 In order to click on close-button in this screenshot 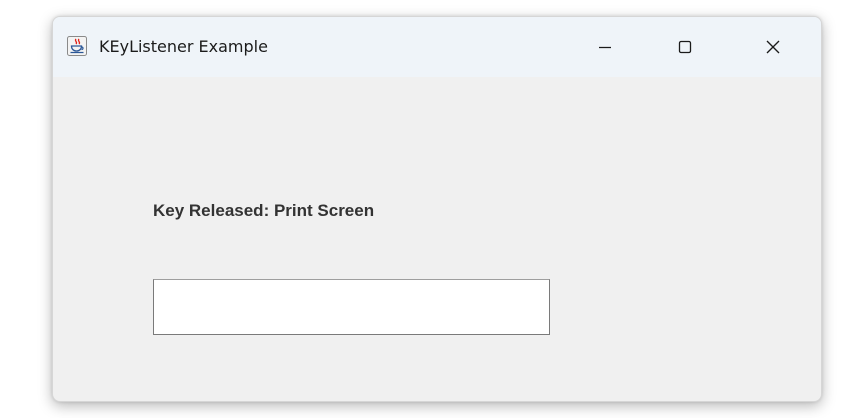, I will do `click(773, 47)`.